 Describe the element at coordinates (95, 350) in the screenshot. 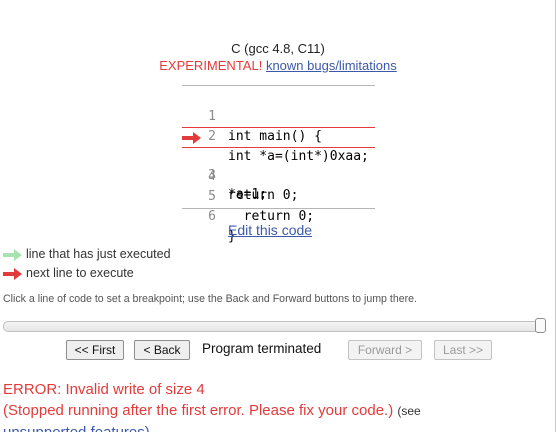

I see `first-button: << First` at that location.